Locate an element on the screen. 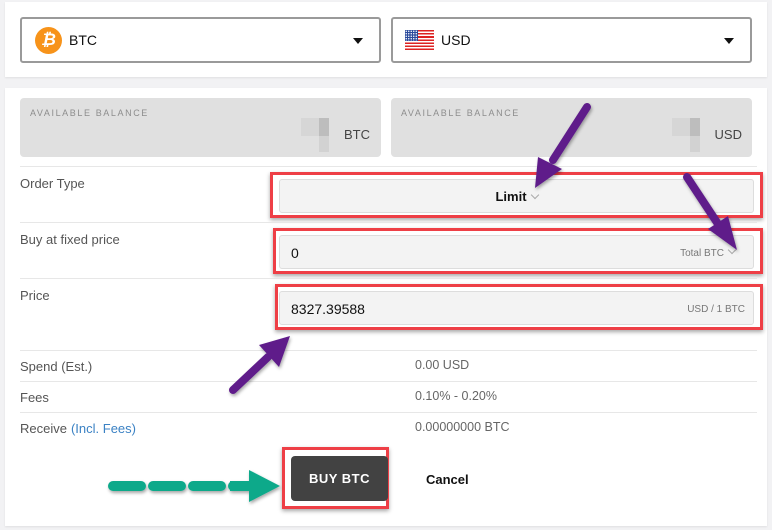 This screenshot has width=772, height=530. order-type-label: Order Type is located at coordinates (52, 183).